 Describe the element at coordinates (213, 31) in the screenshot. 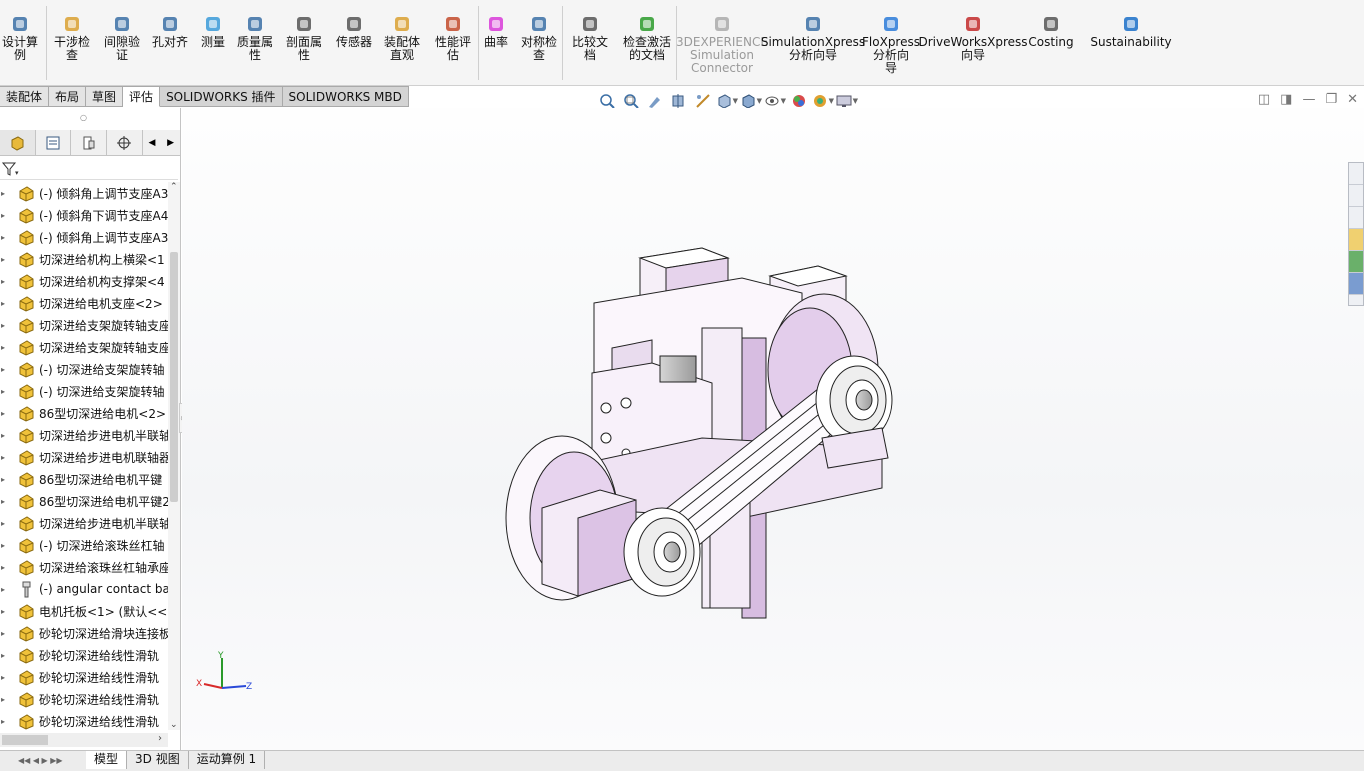

I see `ribbon-button-4: 测量` at that location.